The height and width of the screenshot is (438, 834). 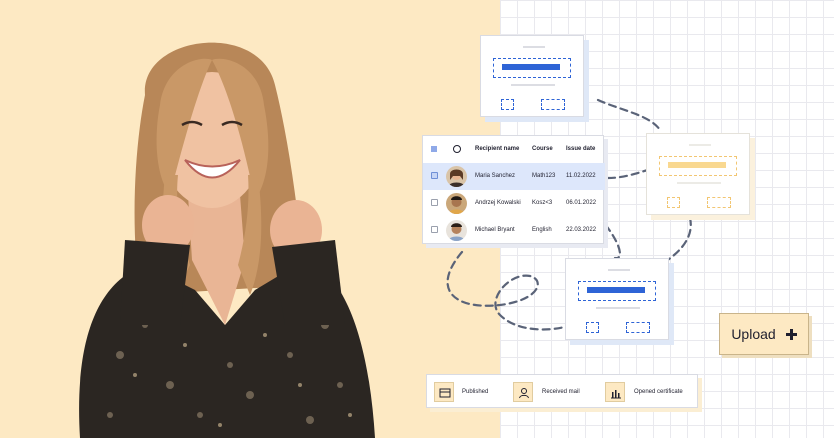 I want to click on recipient-name: Michael Bryant, so click(x=495, y=230).